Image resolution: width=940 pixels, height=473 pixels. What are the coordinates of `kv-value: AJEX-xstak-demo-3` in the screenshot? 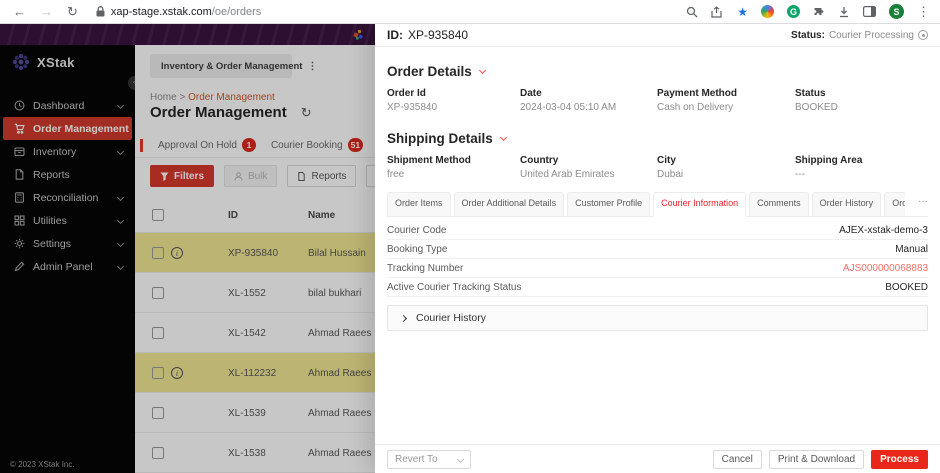 It's located at (883, 230).